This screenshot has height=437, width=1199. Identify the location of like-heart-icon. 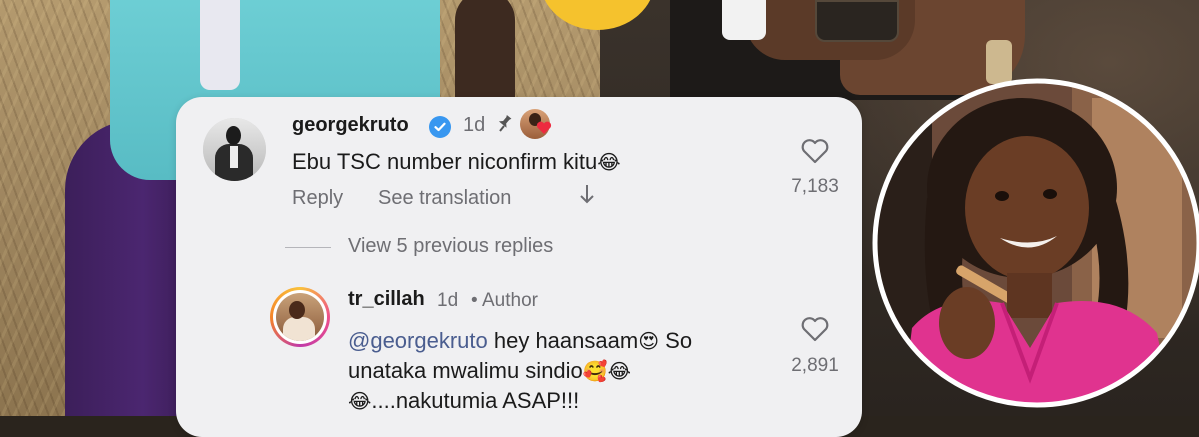
(815, 151).